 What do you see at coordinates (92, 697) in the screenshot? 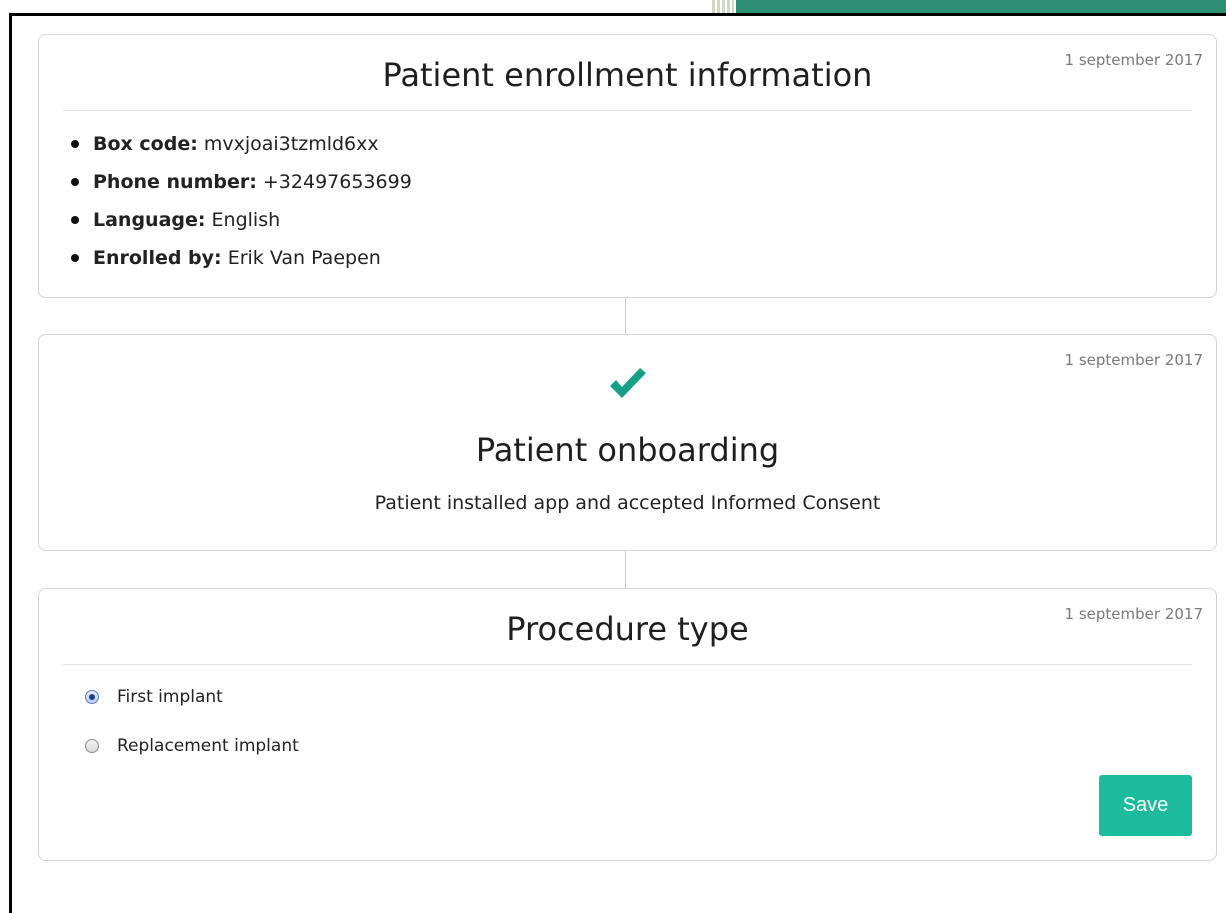
I see `radio-button-checked` at bounding box center [92, 697].